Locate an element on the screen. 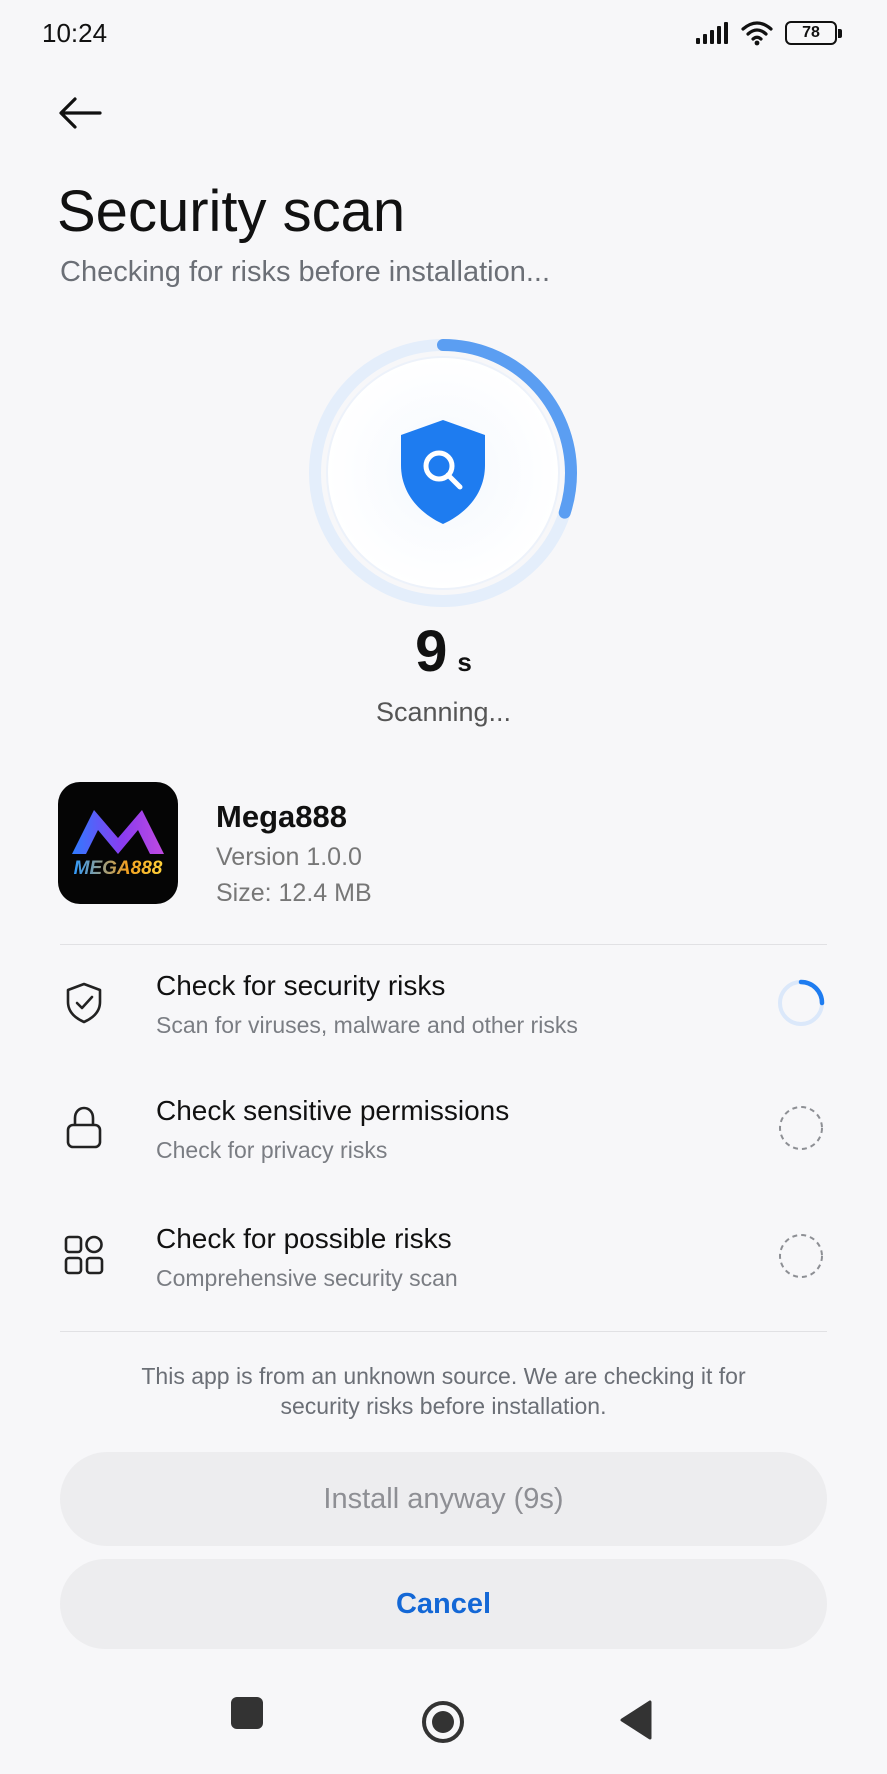 Image resolution: width=887 pixels, height=1774 pixels. divider-top is located at coordinates (443, 944).